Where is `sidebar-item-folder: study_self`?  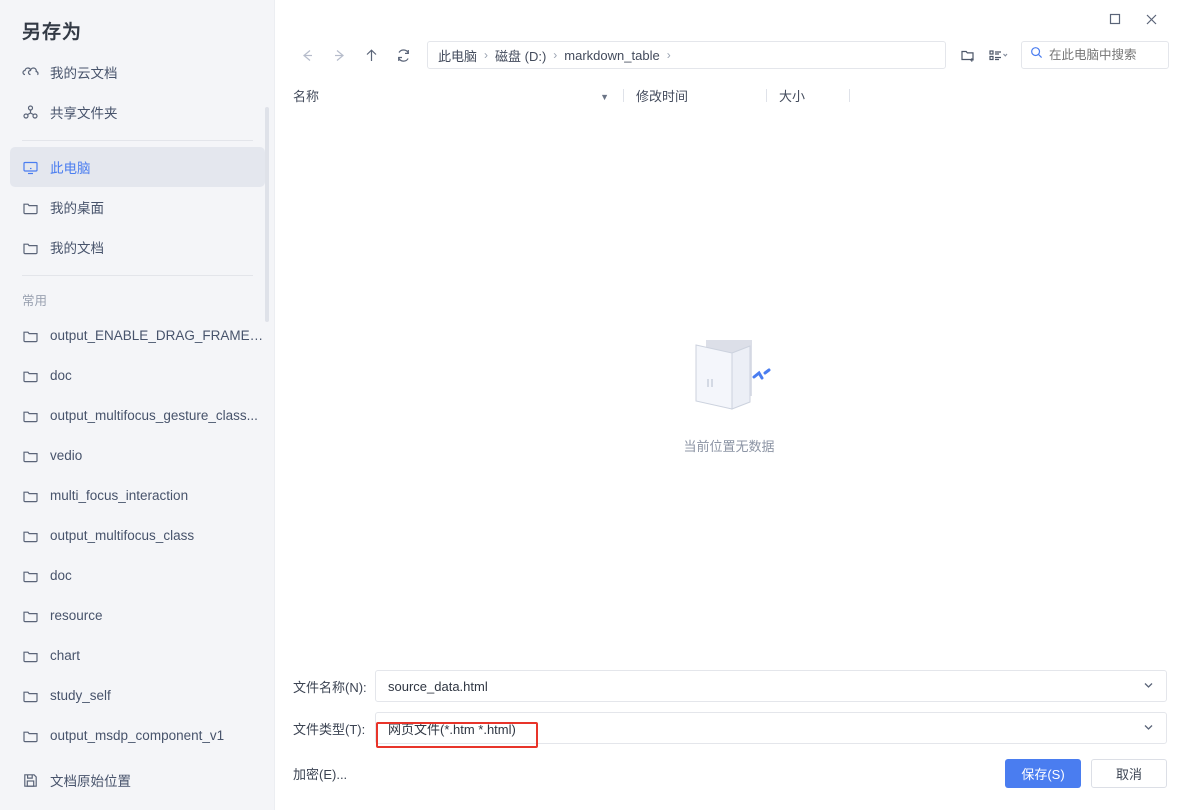 sidebar-item-folder: study_self is located at coordinates (137, 695).